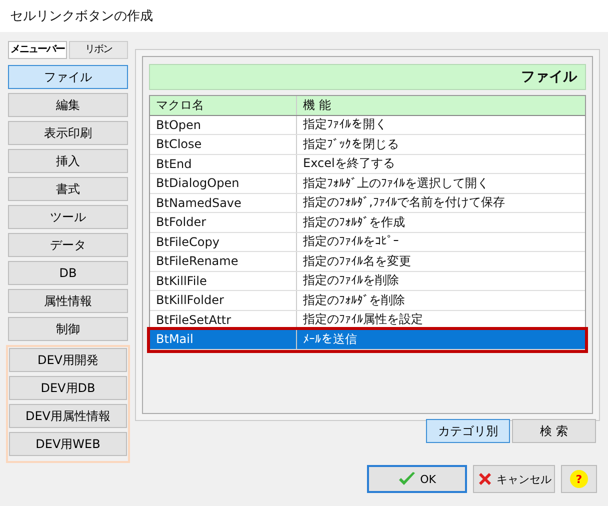 The height and width of the screenshot is (506, 608). What do you see at coordinates (367, 77) in the screenshot?
I see `category-heading: ファイル` at bounding box center [367, 77].